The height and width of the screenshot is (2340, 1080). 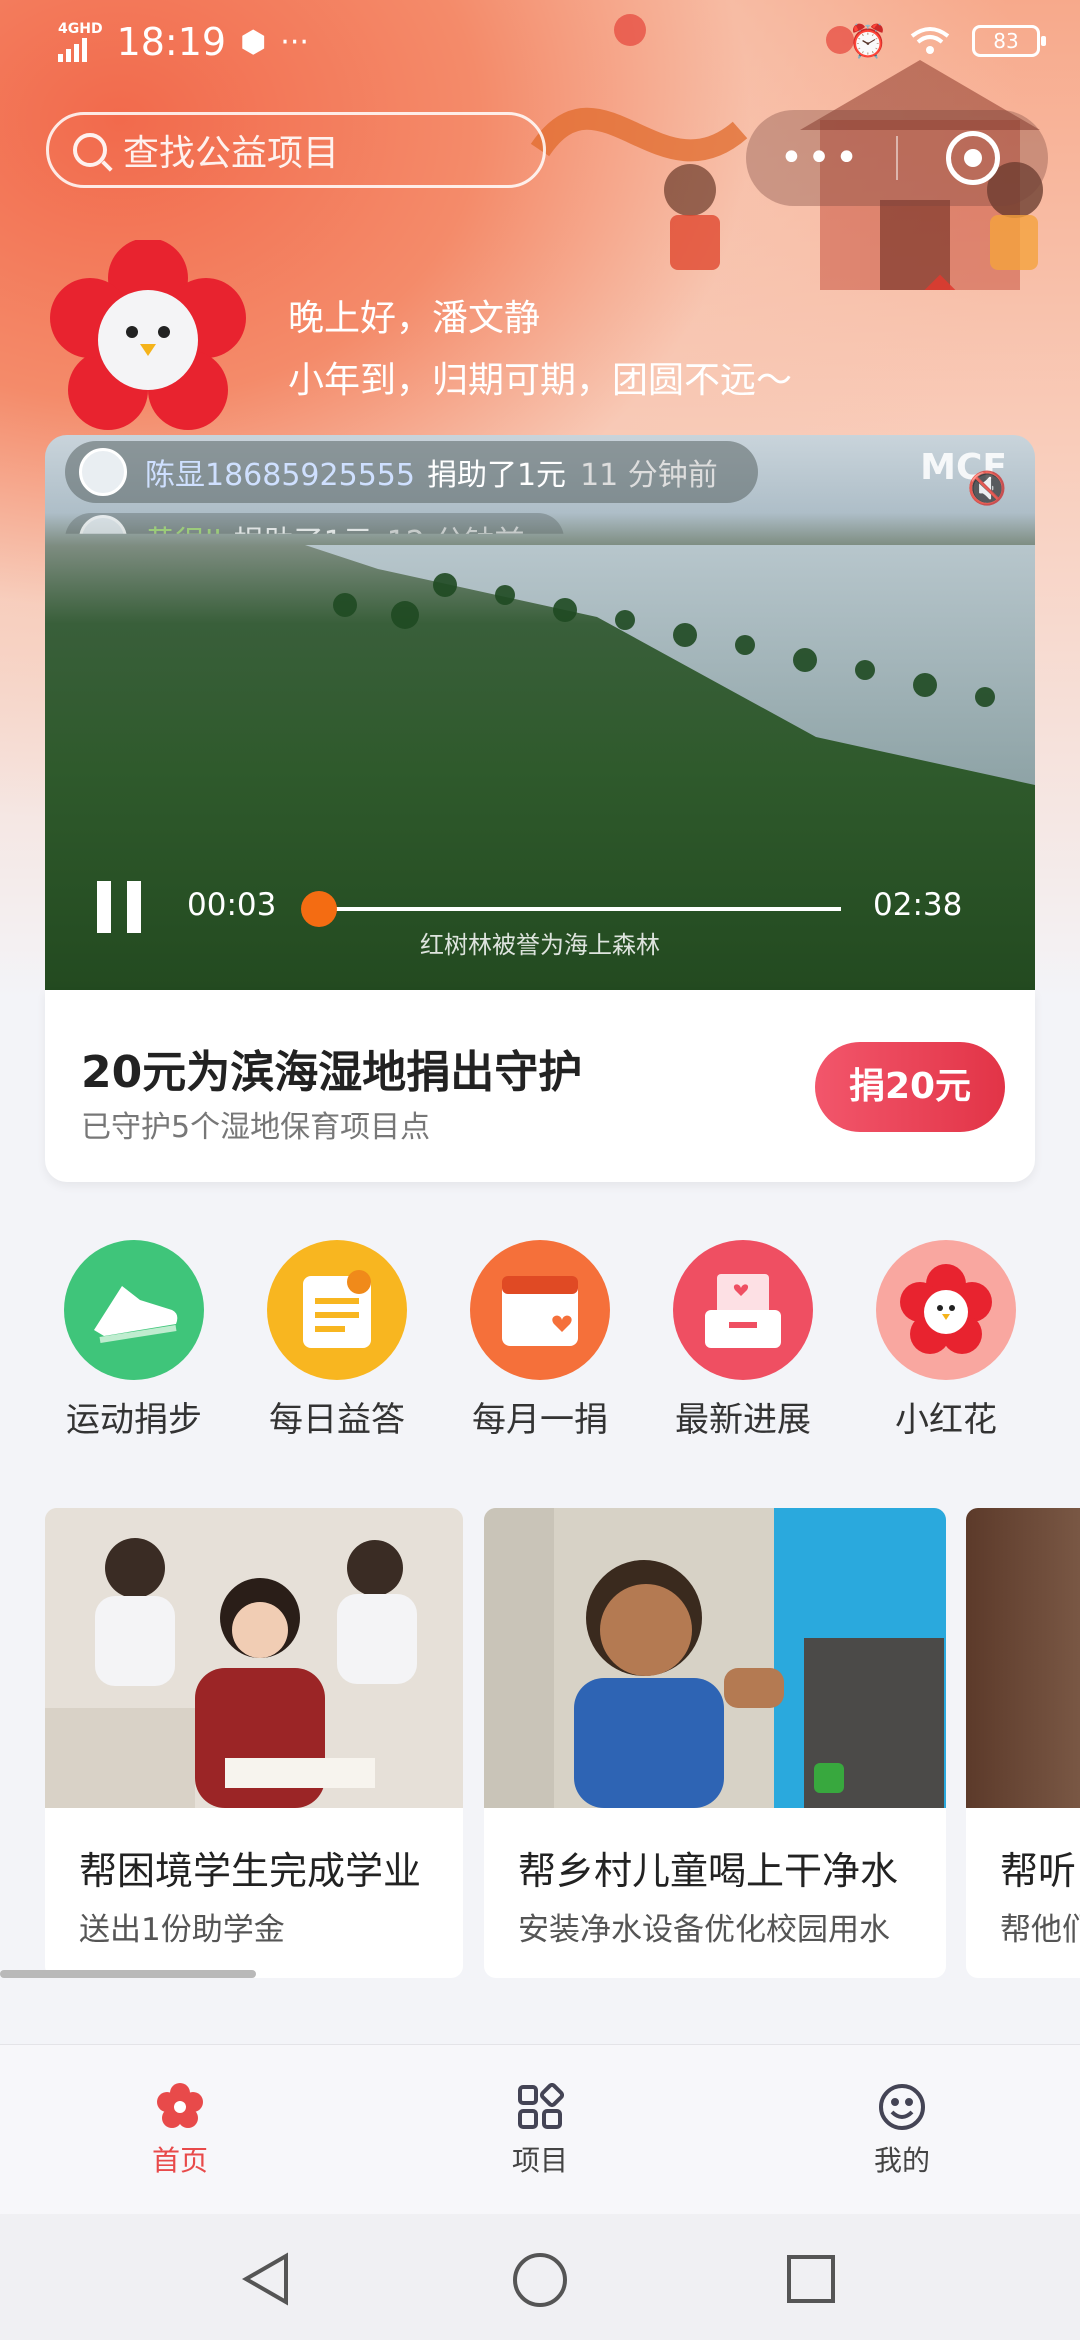 I want to click on donor-name: 陈显18685925555, so click(x=280, y=475).